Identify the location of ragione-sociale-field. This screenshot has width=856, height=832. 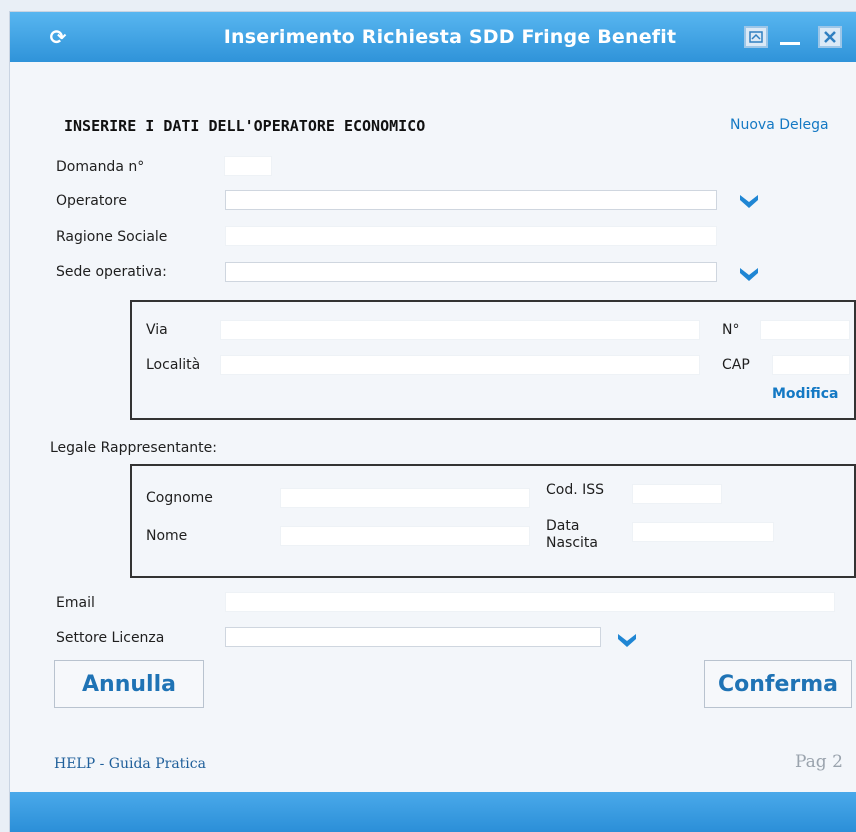
(471, 236).